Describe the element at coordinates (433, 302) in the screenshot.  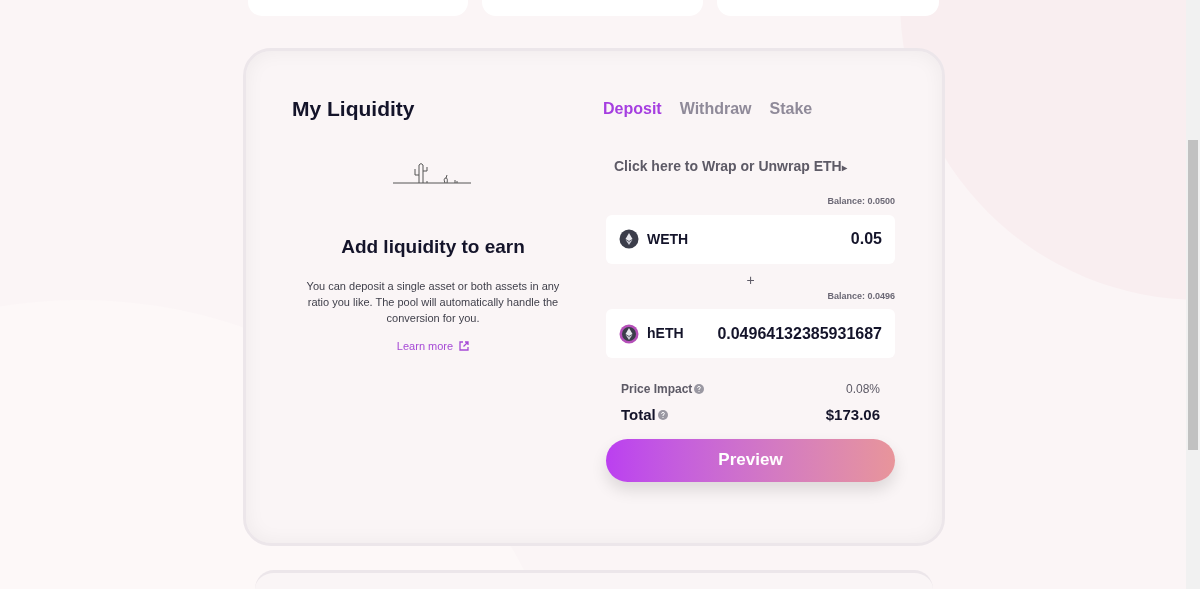
I see `empty-state-text: You can deposit a single asset or both assets in any ratio you like. The pool will automatically handle the conversion for you.` at that location.